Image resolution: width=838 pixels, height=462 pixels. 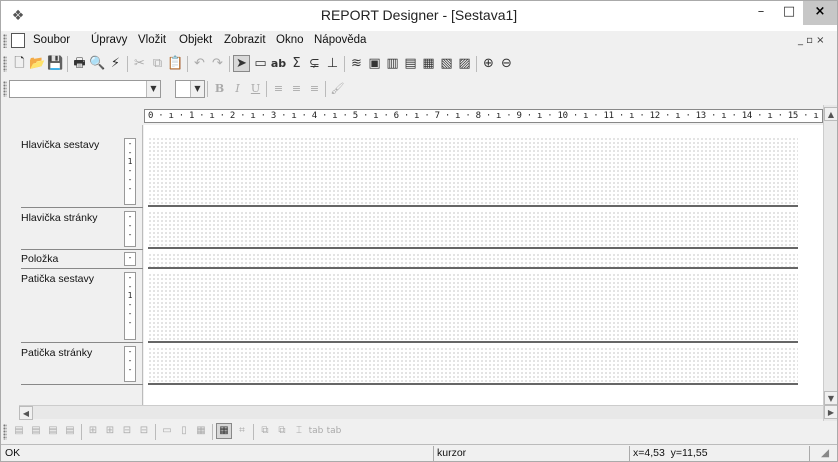 What do you see at coordinates (299, 431) in the screenshot?
I see `tab-order-icon: ⌶` at bounding box center [299, 431].